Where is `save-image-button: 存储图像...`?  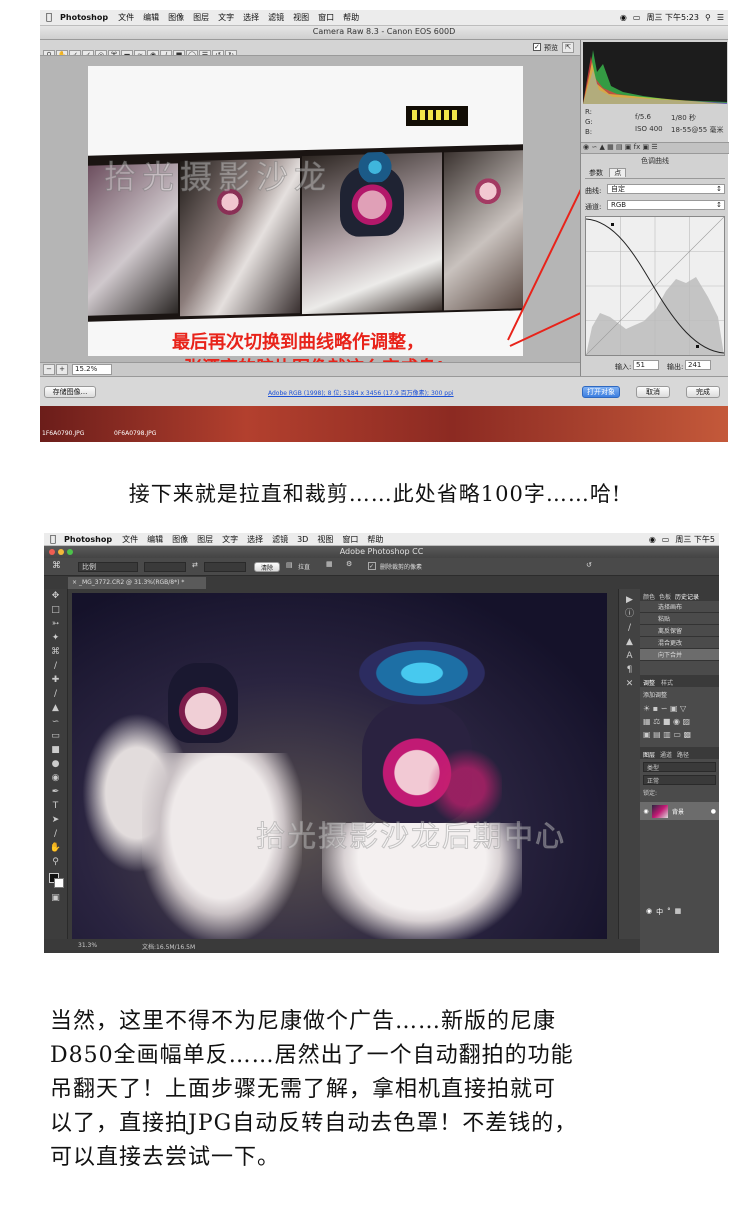 save-image-button: 存储图像... is located at coordinates (70, 392).